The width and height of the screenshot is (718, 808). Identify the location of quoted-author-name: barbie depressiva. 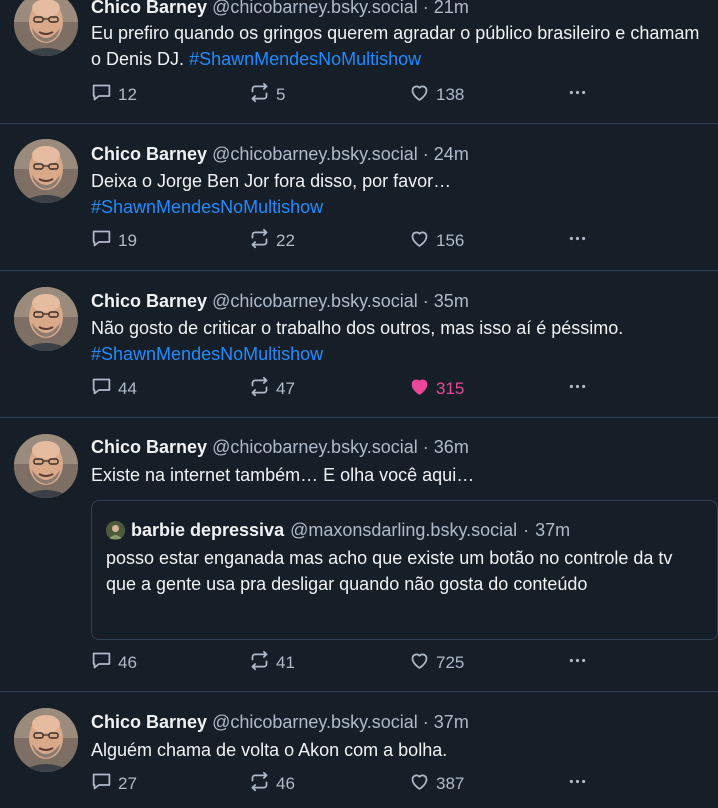
(207, 530).